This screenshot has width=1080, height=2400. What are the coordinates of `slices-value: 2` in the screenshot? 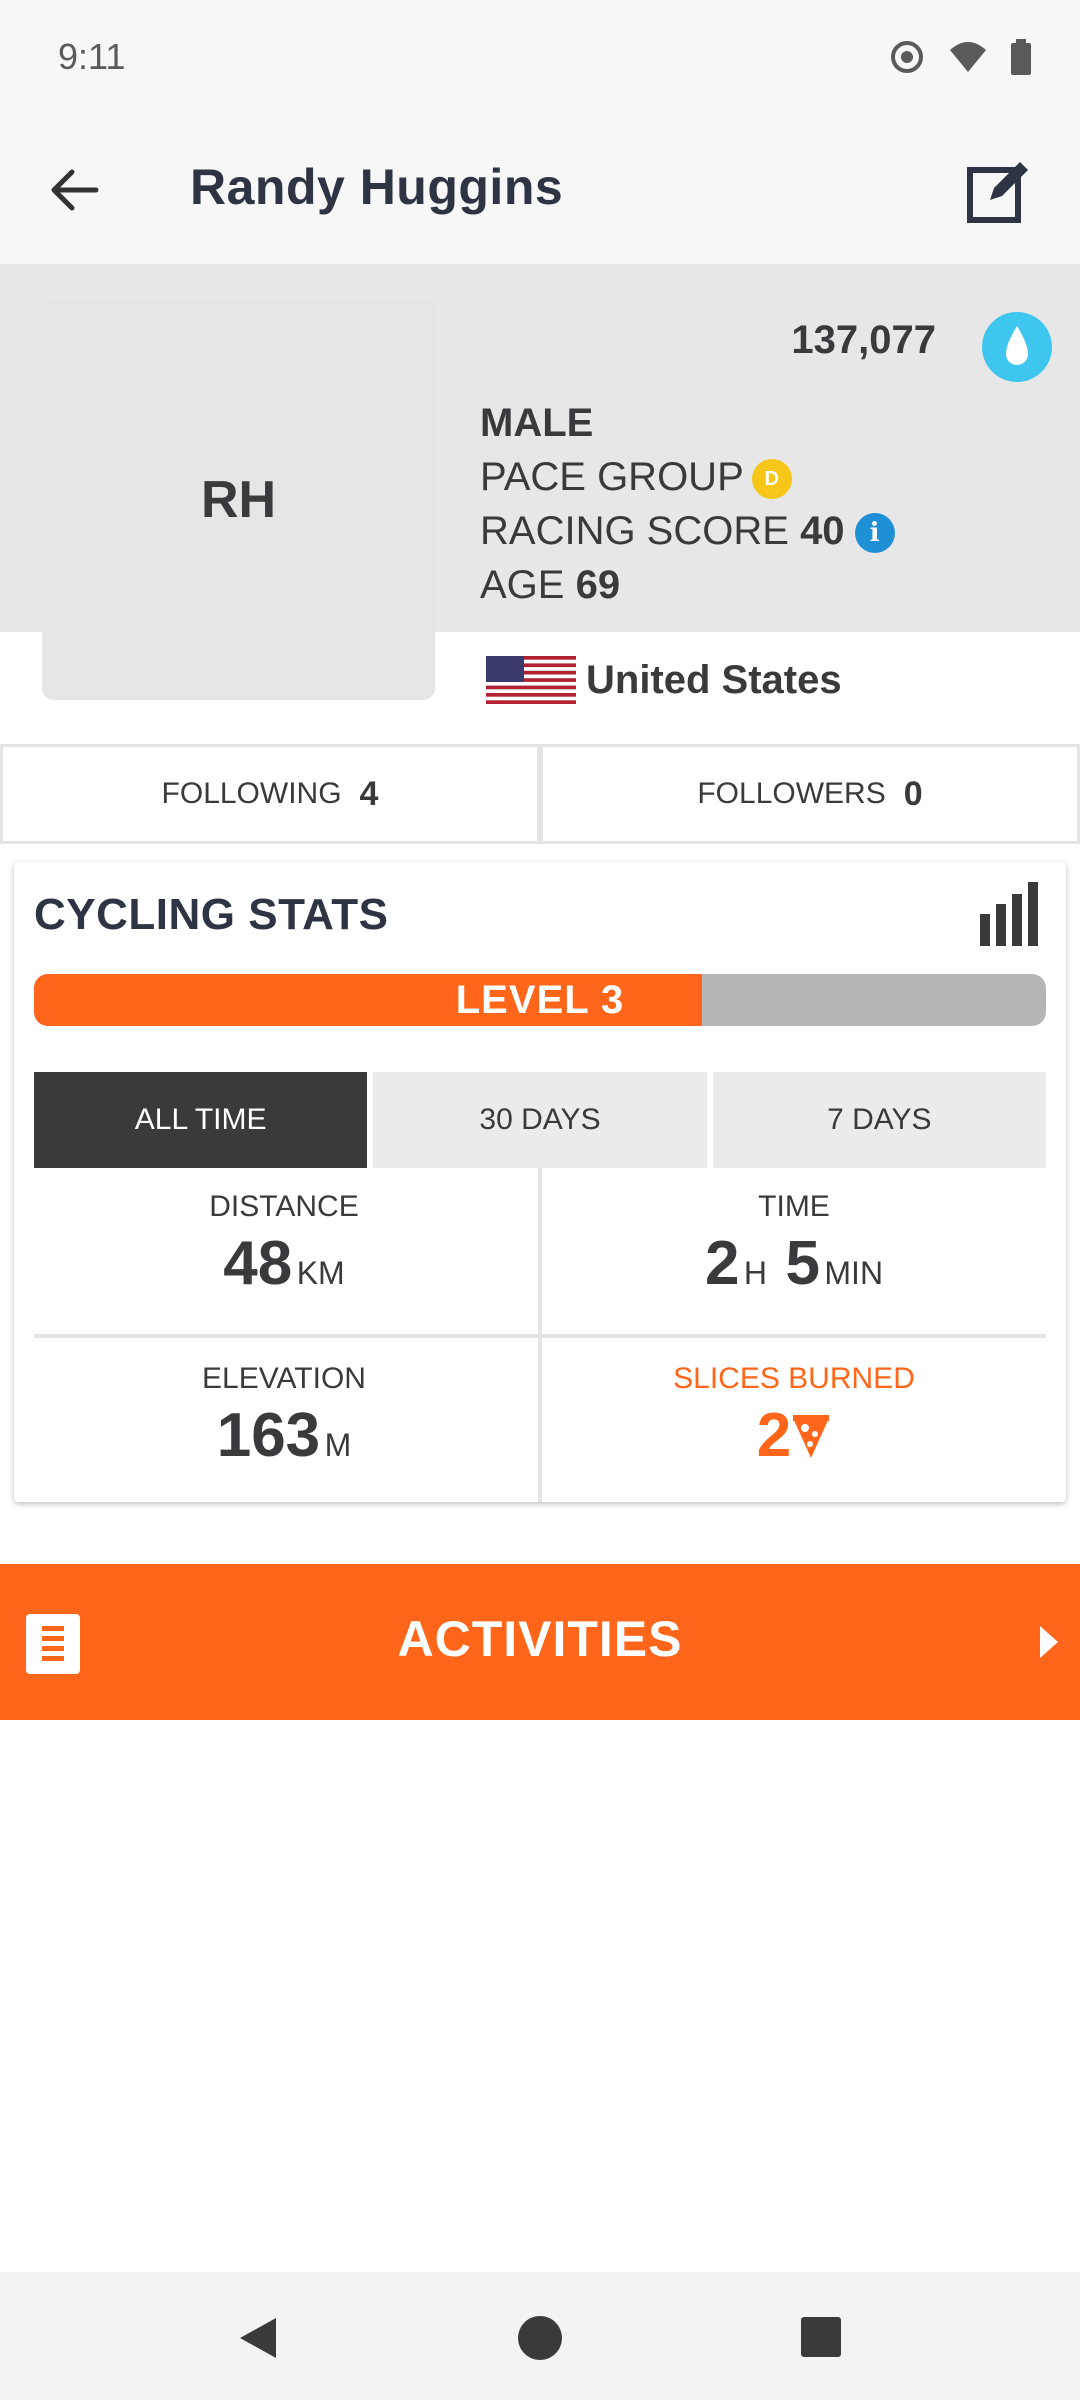 It's located at (774, 1435).